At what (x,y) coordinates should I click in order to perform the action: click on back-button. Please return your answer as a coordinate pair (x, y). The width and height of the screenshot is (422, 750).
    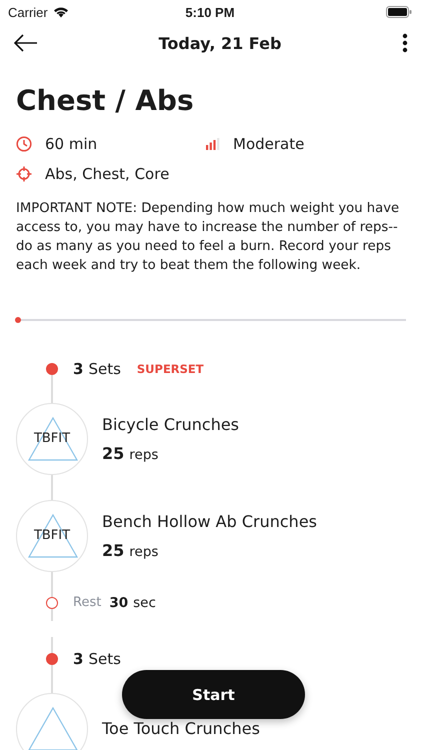
    Looking at the image, I should click on (26, 43).